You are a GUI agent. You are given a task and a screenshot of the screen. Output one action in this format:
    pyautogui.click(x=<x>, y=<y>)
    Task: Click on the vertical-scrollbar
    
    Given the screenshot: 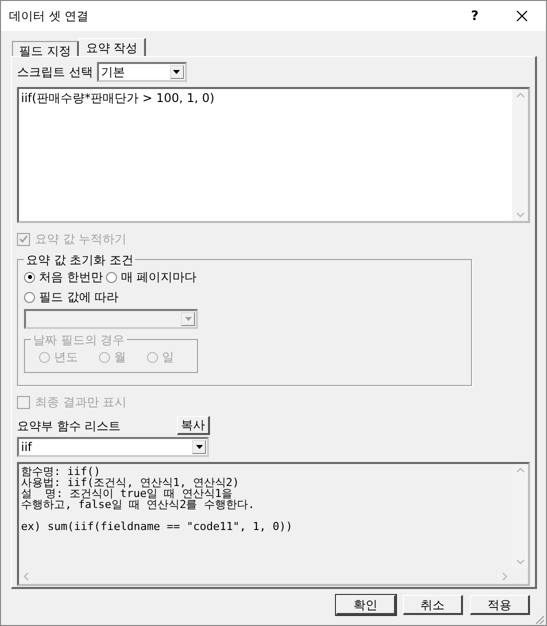 What is the action you would take?
    pyautogui.click(x=520, y=155)
    